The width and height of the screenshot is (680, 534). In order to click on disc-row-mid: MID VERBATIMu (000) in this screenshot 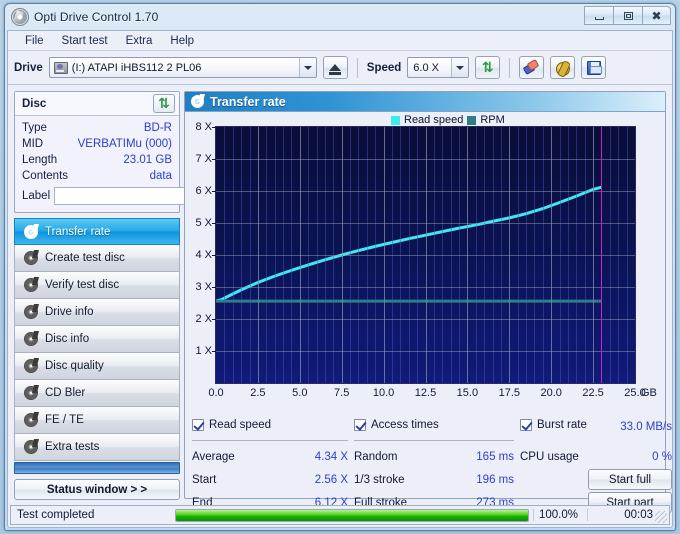, I will do `click(97, 144)`.